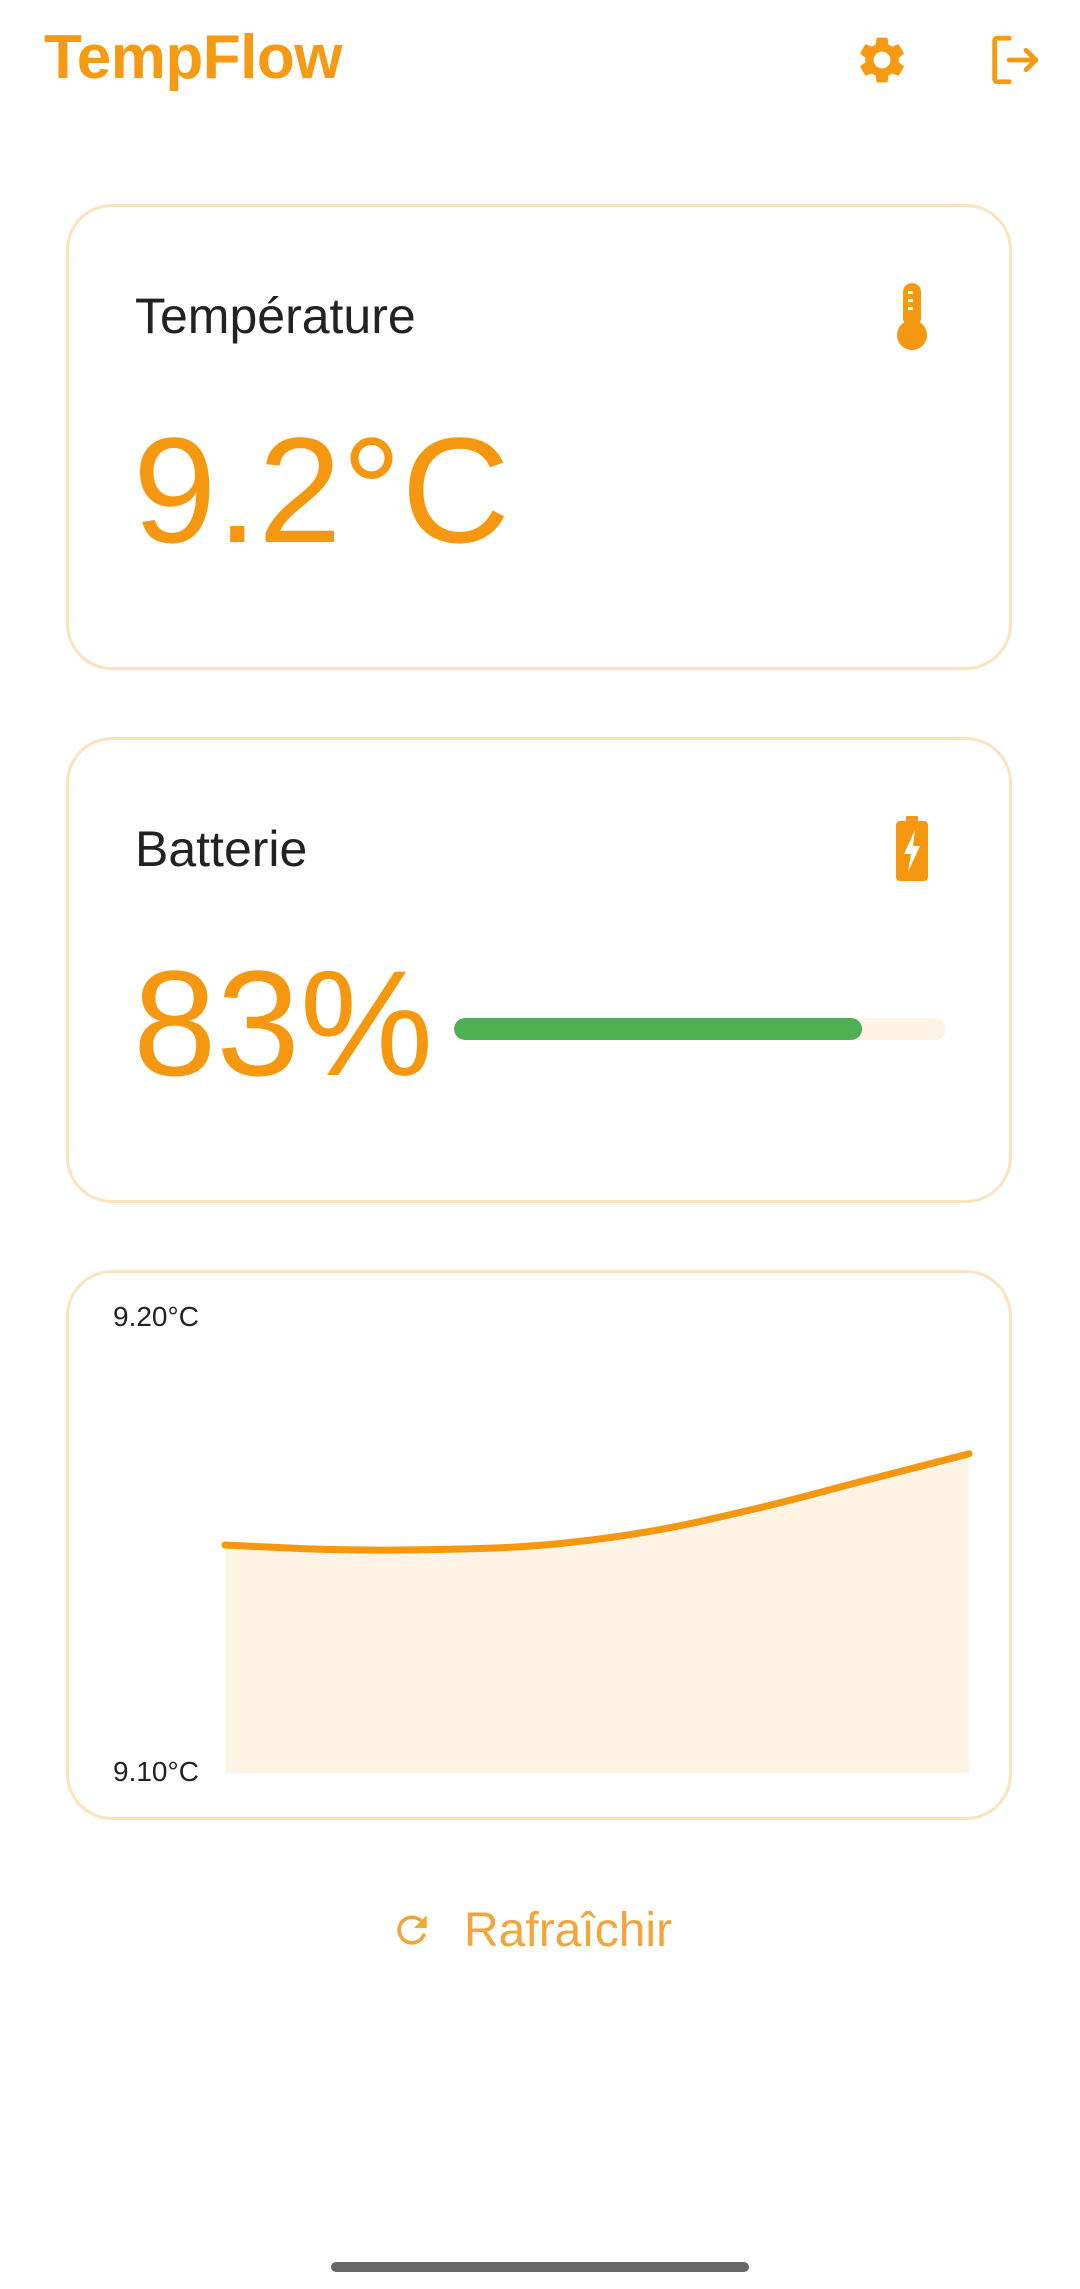  What do you see at coordinates (912, 849) in the screenshot?
I see `battery-charging-icon` at bounding box center [912, 849].